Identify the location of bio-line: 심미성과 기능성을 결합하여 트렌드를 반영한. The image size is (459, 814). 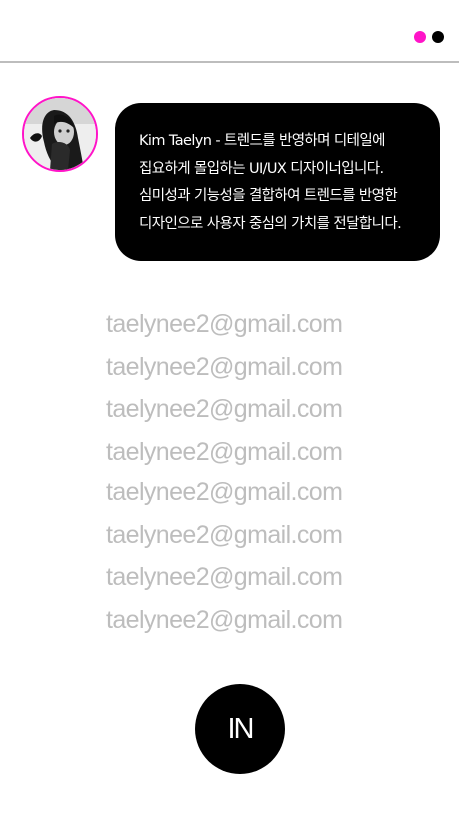
(268, 196).